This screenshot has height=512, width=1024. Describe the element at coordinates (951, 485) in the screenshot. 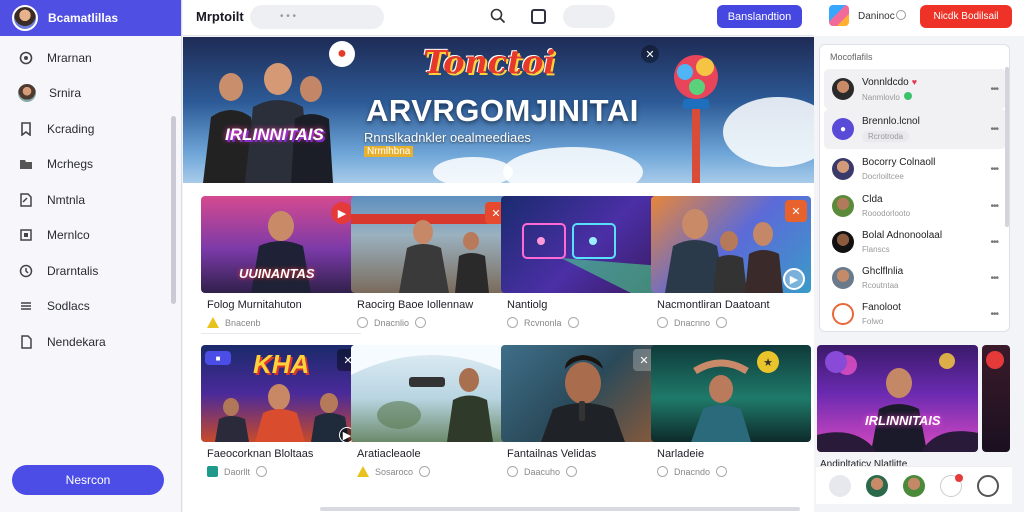

I see `notifications-icon` at that location.